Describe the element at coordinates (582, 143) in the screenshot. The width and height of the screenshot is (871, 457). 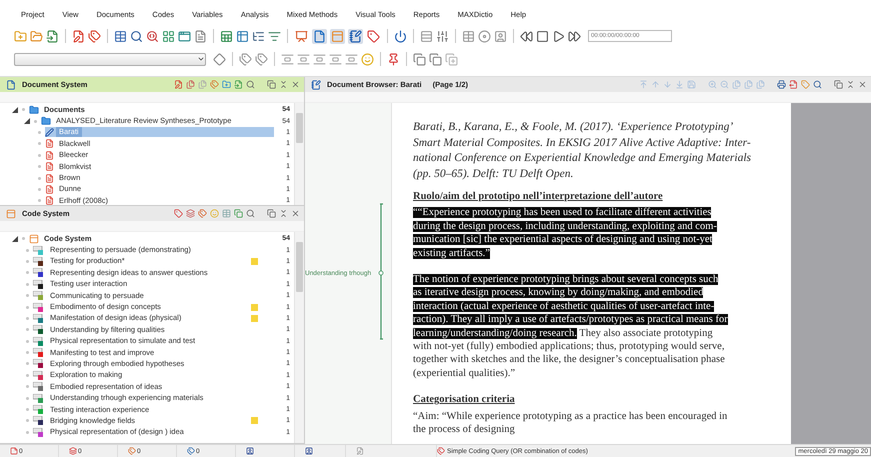
I see `text-line: Smart Material Composites. In EKSIG 2017 Alive Active Adaptive: Inter-` at that location.